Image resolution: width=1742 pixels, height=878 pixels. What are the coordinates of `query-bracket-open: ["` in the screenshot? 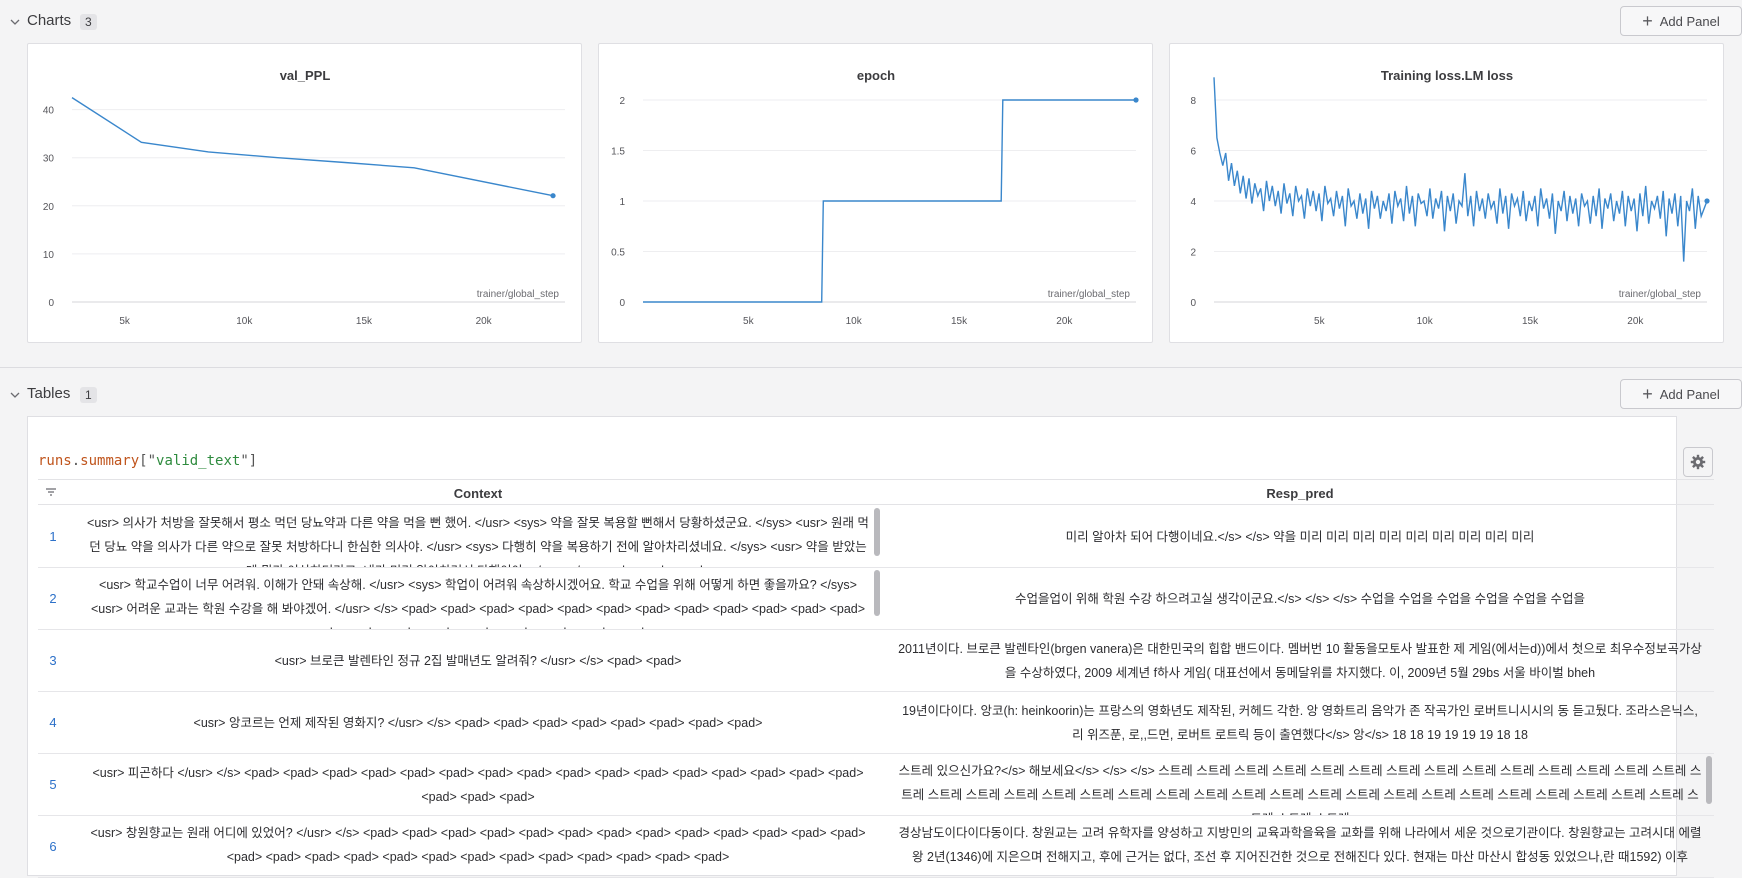 It's located at (148, 461).